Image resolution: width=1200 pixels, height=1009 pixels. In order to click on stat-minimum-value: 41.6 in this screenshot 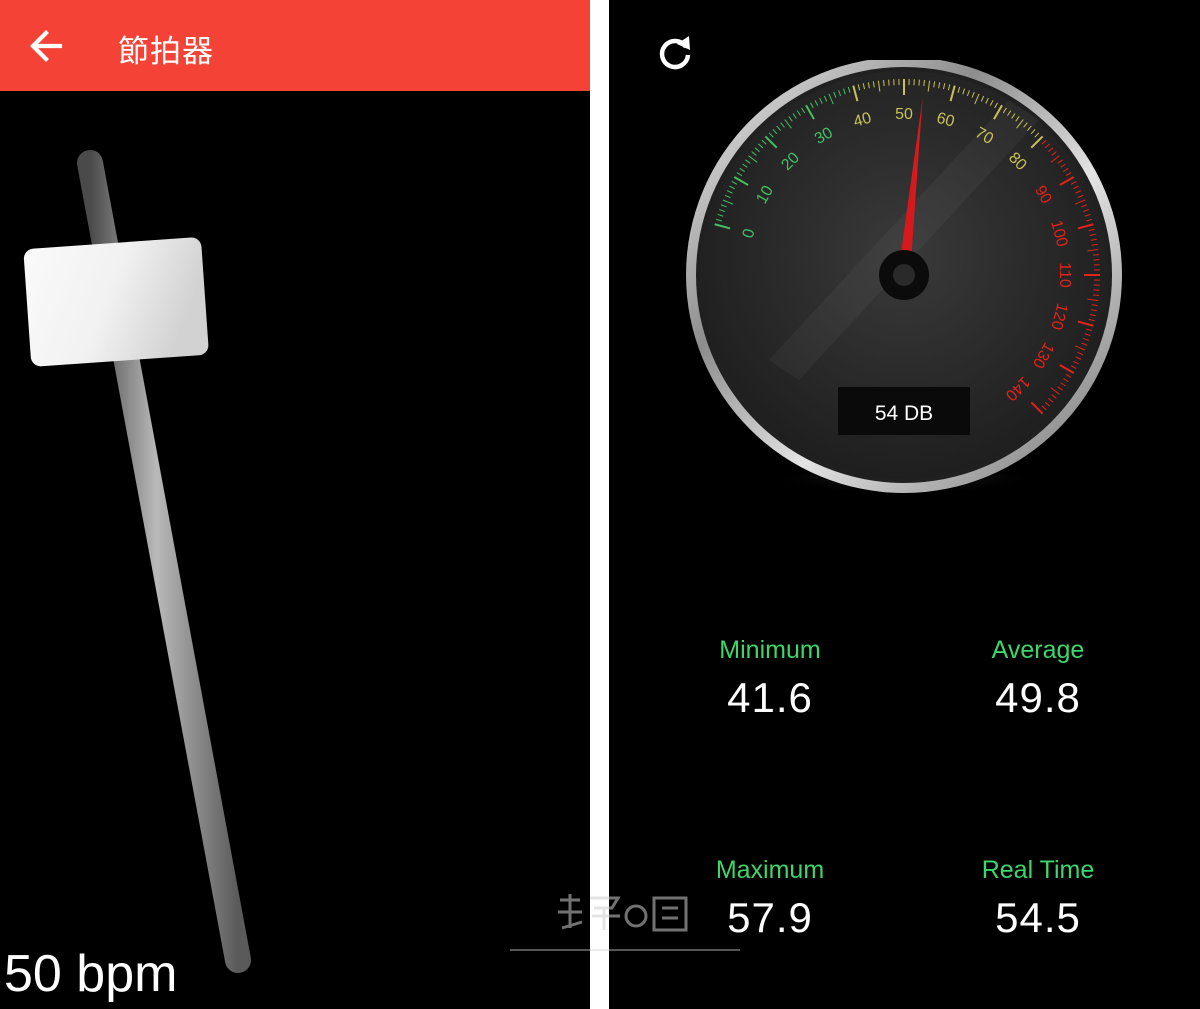, I will do `click(770, 697)`.